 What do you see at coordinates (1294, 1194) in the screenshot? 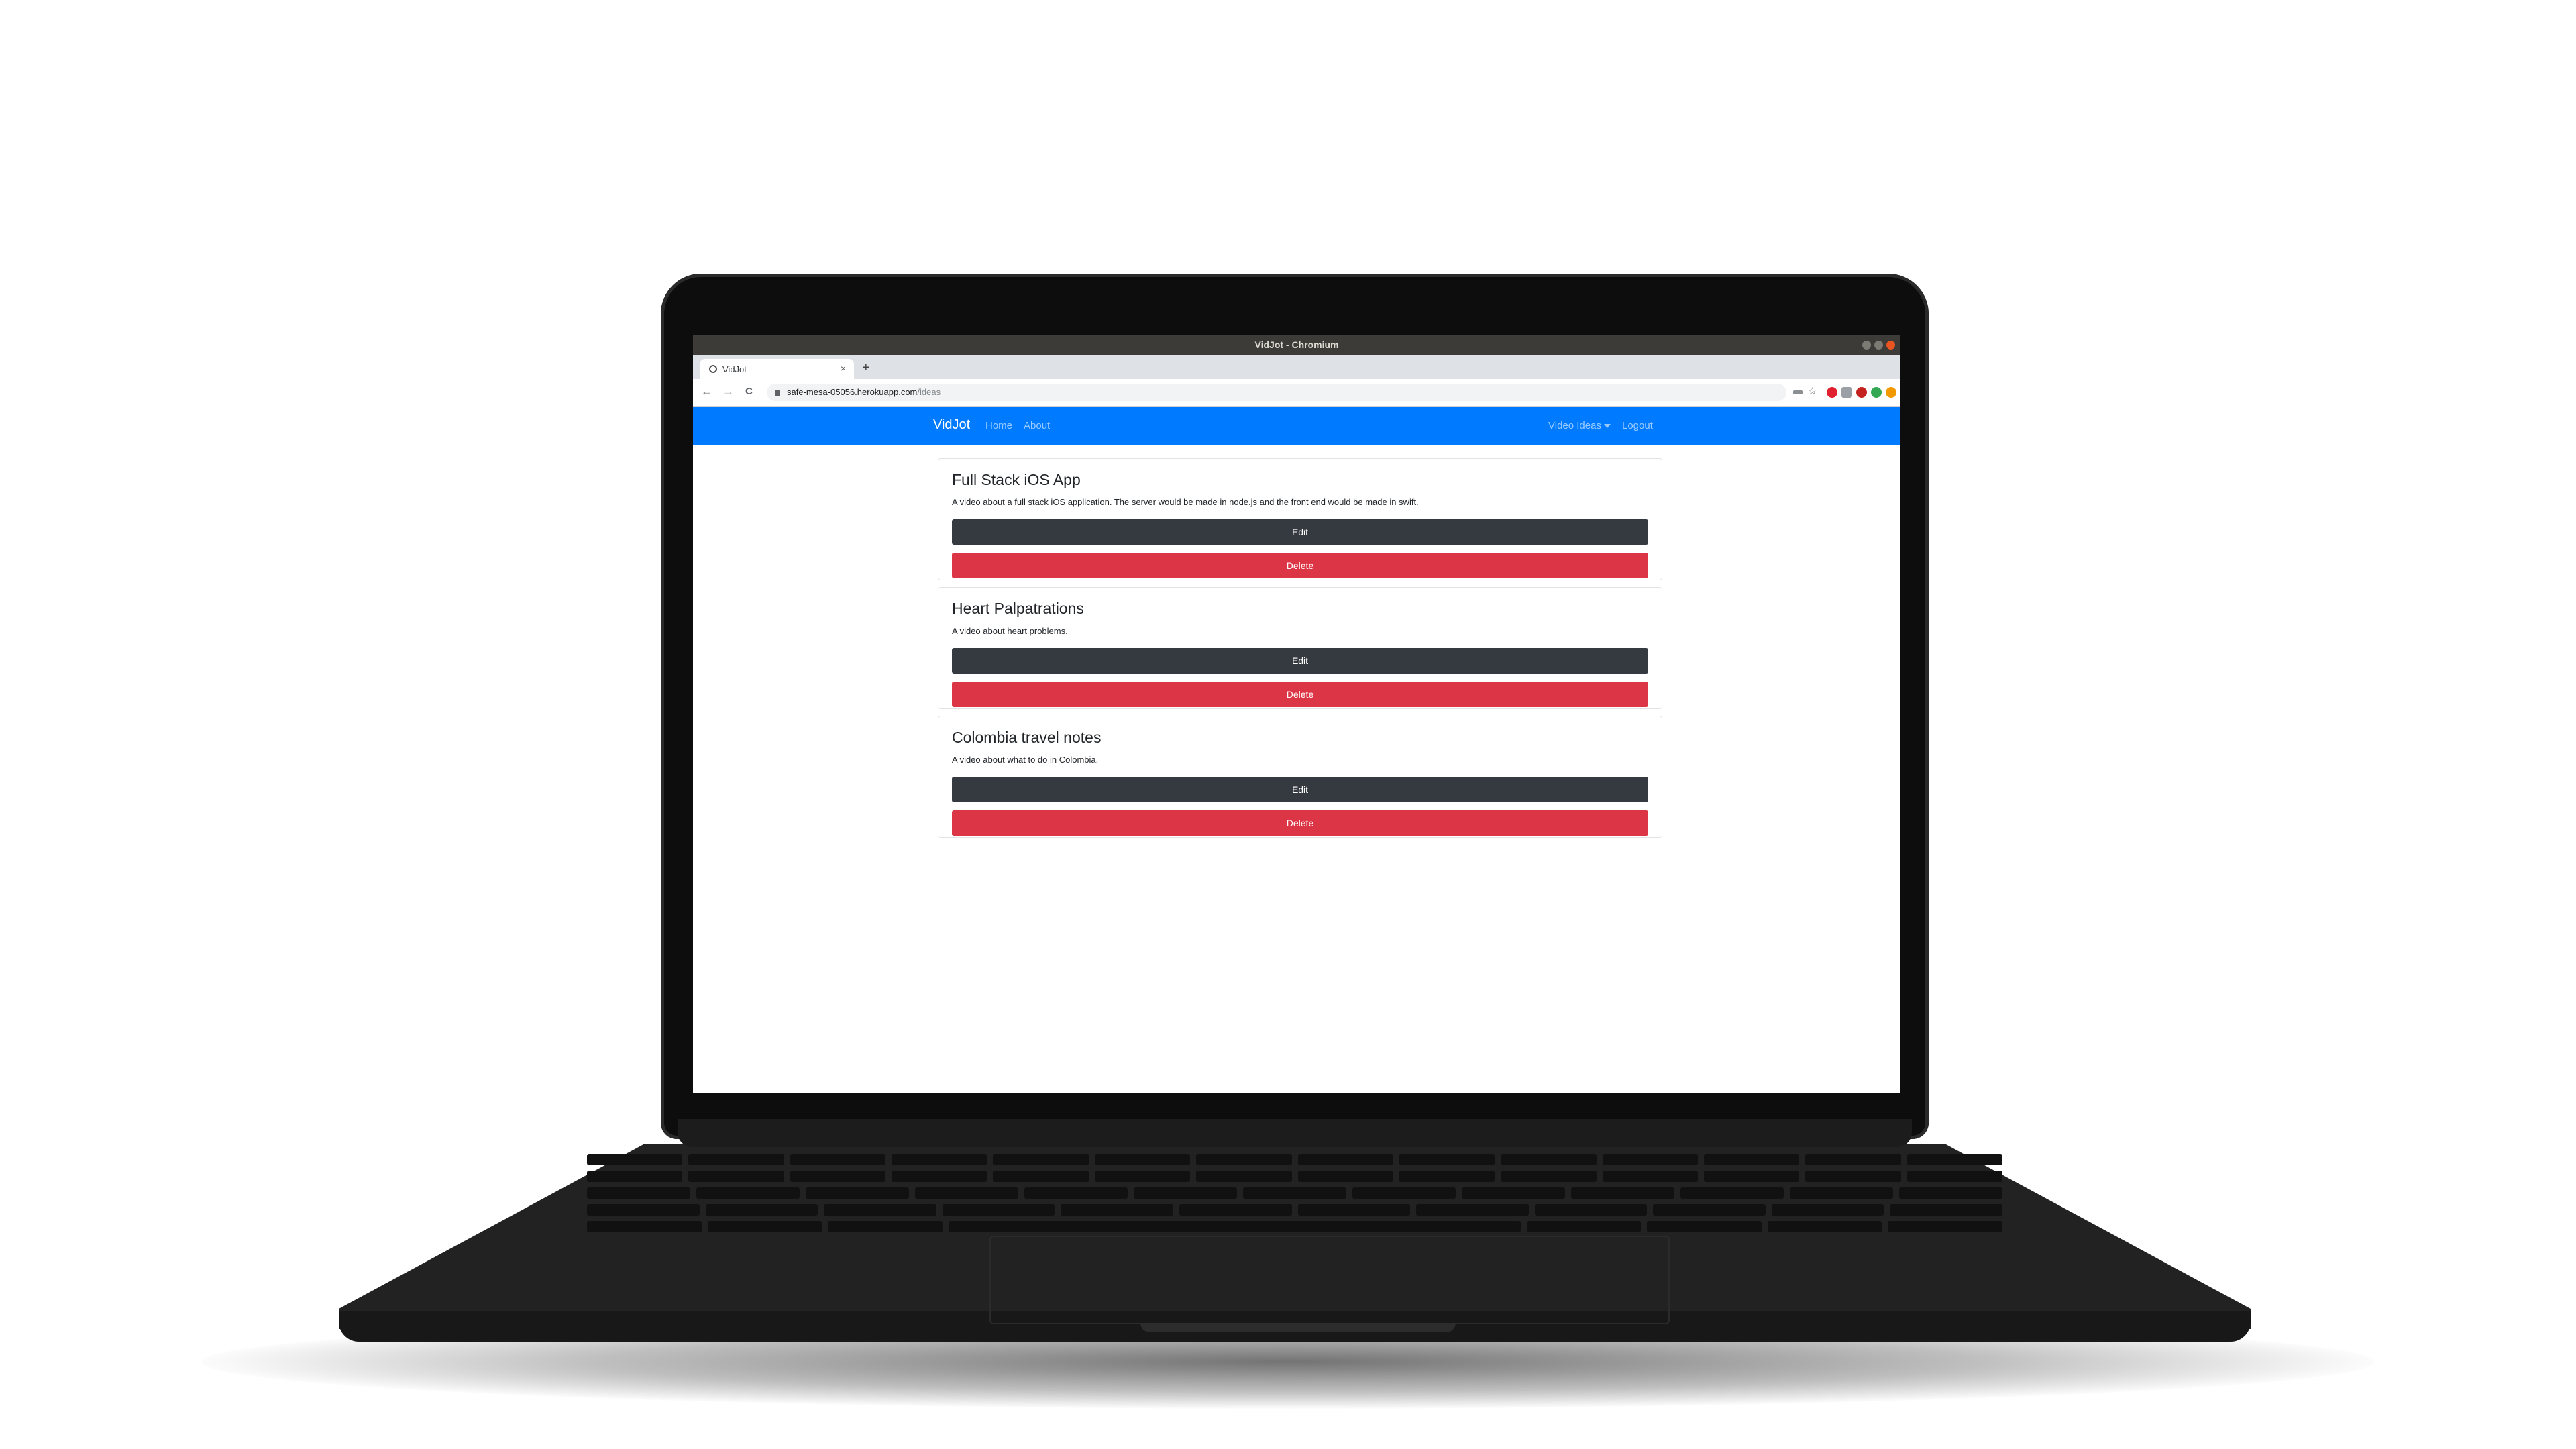
I see `keyboard` at bounding box center [1294, 1194].